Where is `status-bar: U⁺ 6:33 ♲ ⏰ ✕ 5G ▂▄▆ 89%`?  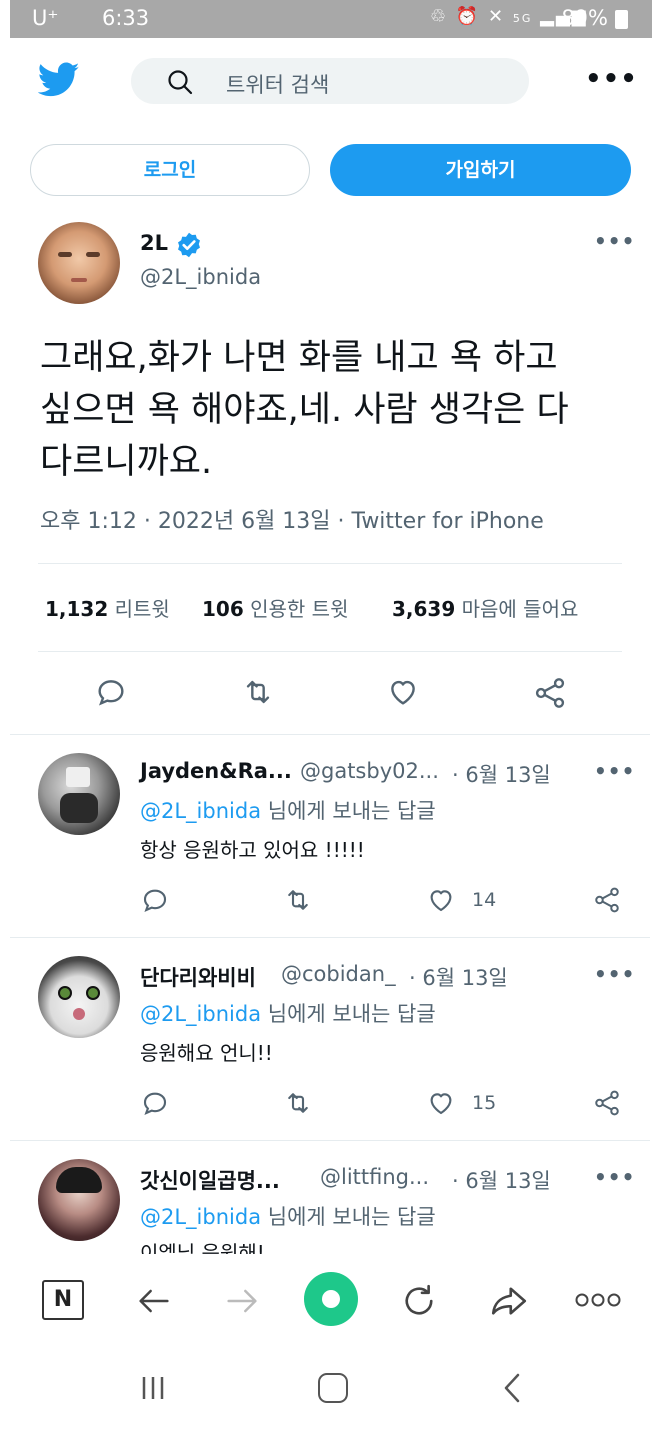 status-bar: U⁺ 6:33 ♲ ⏰ ✕ 5G ▂▄▆ 89% is located at coordinates (331, 19).